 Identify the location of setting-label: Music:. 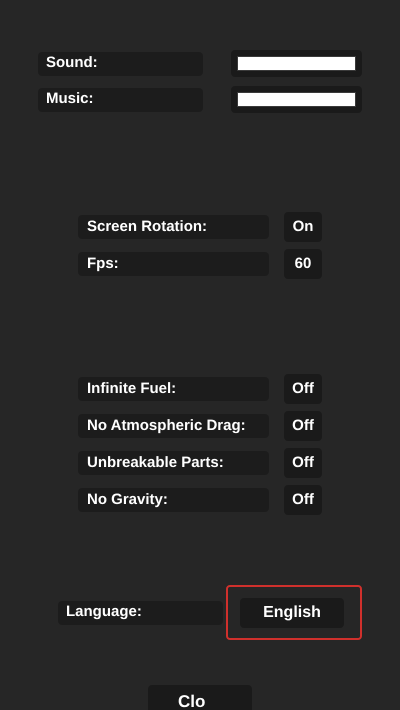
(120, 100).